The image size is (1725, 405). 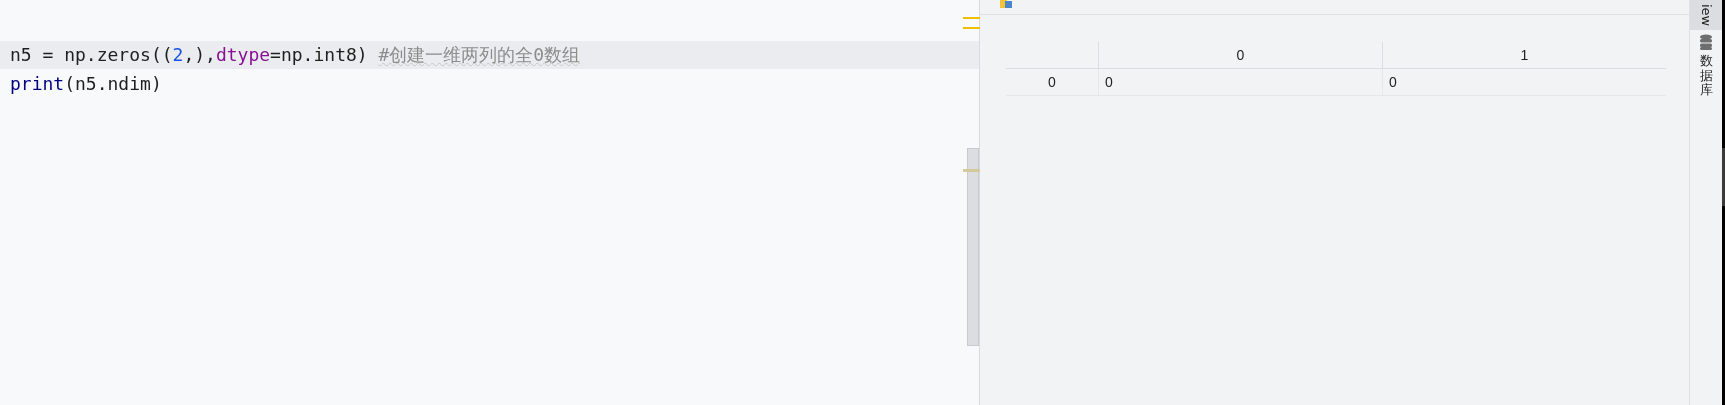 What do you see at coordinates (86, 83) in the screenshot?
I see `code-line: print(n5.ndim)` at bounding box center [86, 83].